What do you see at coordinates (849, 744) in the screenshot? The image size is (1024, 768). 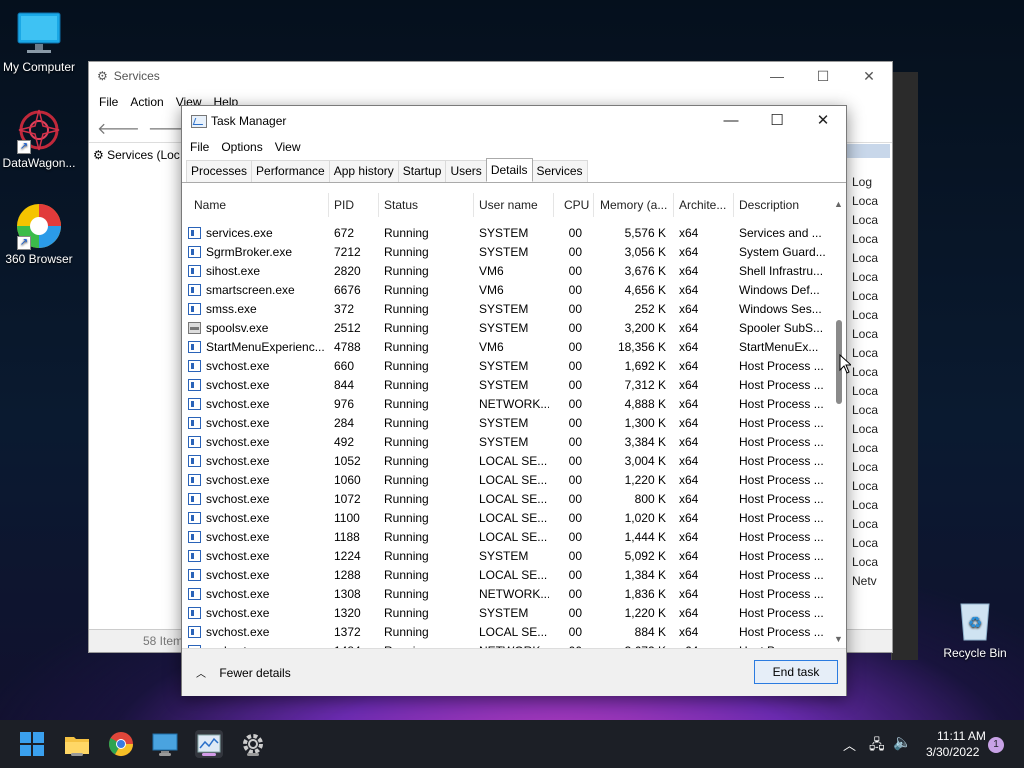 I see `chevron-up-icon: ︿` at bounding box center [849, 744].